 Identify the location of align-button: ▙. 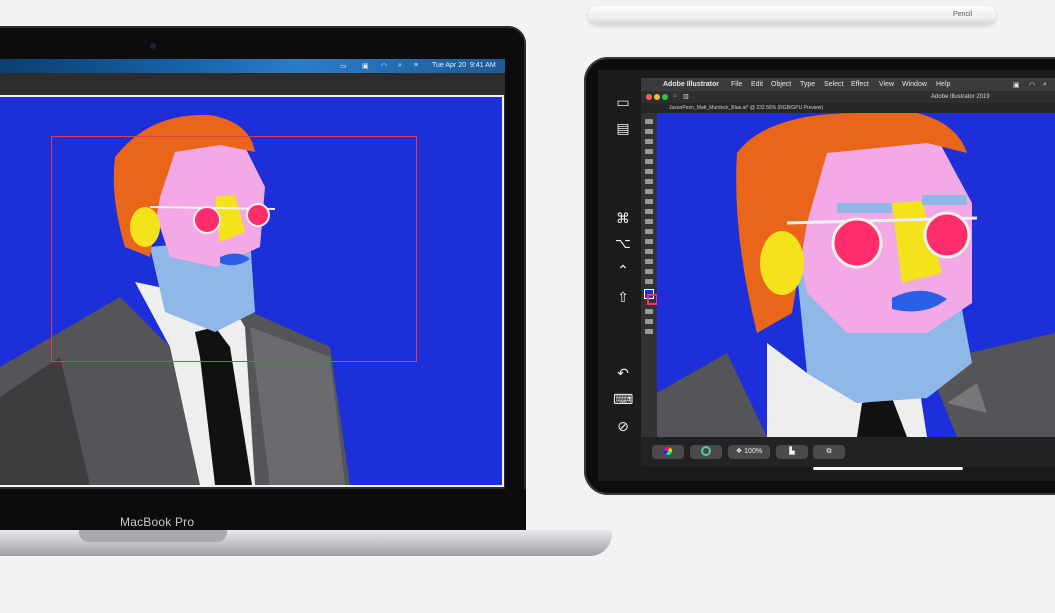
(792, 452).